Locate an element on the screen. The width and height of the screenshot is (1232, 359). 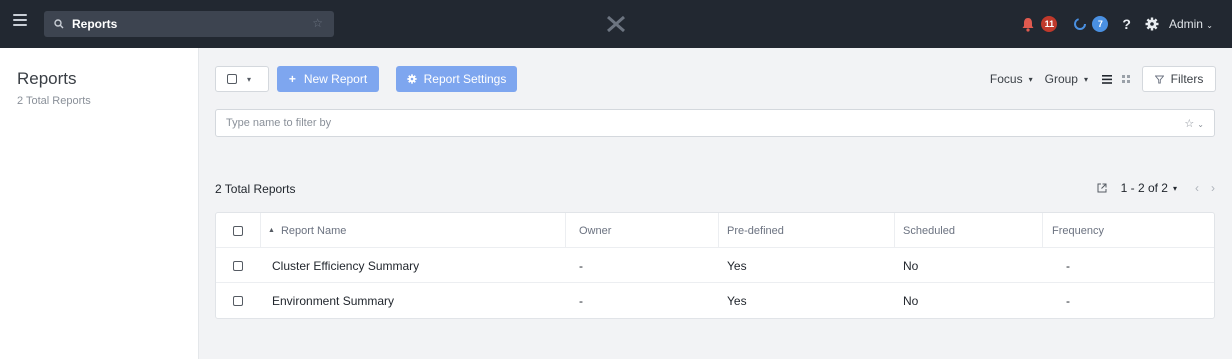
checkbox-icon is located at coordinates (232, 79).